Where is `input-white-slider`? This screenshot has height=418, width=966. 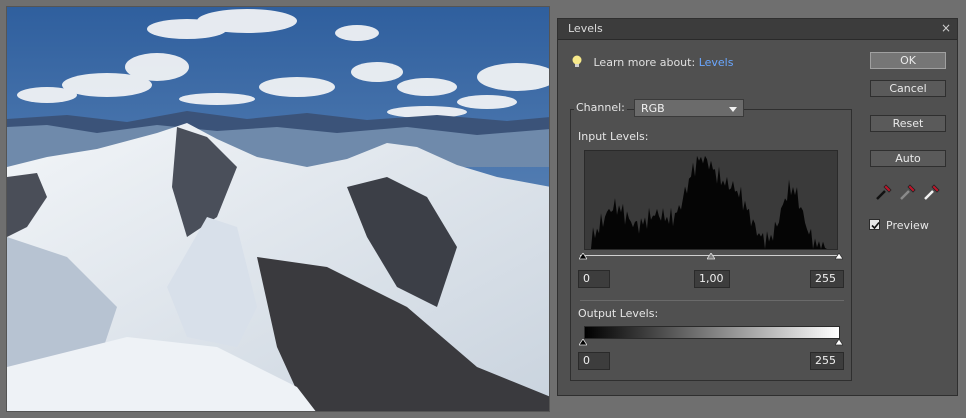
input-white-slider is located at coordinates (839, 257).